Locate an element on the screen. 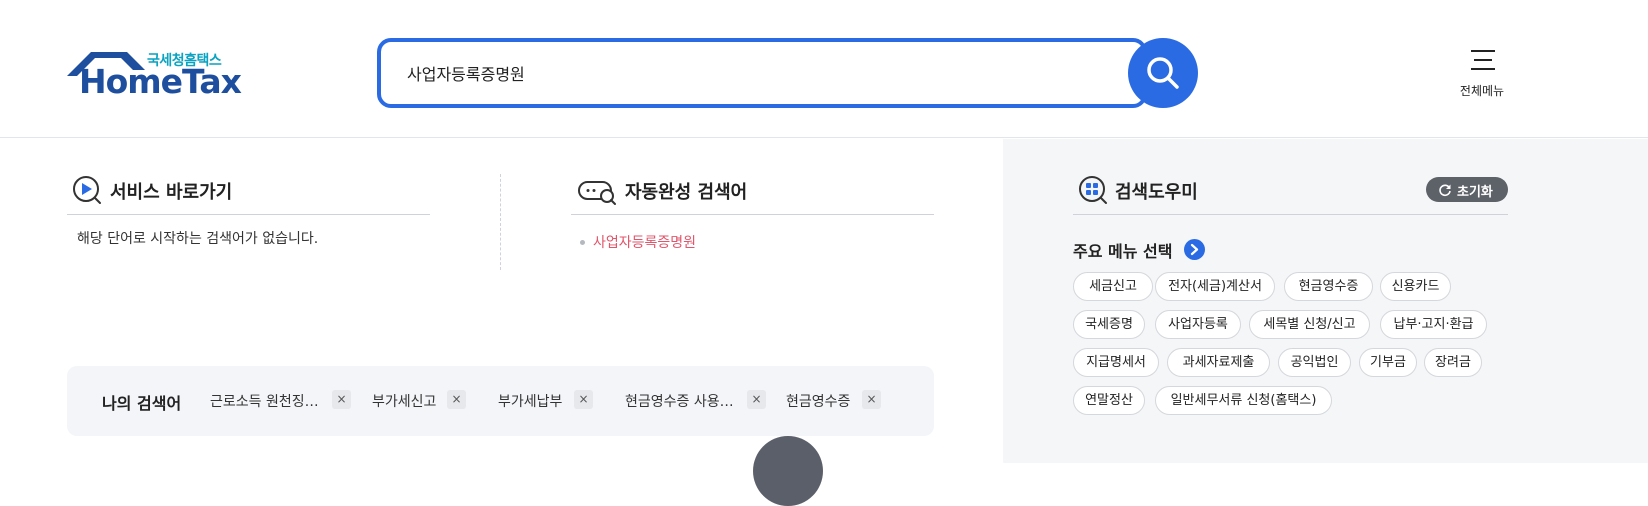 The image size is (1648, 506). search-icon is located at coordinates (1163, 73).